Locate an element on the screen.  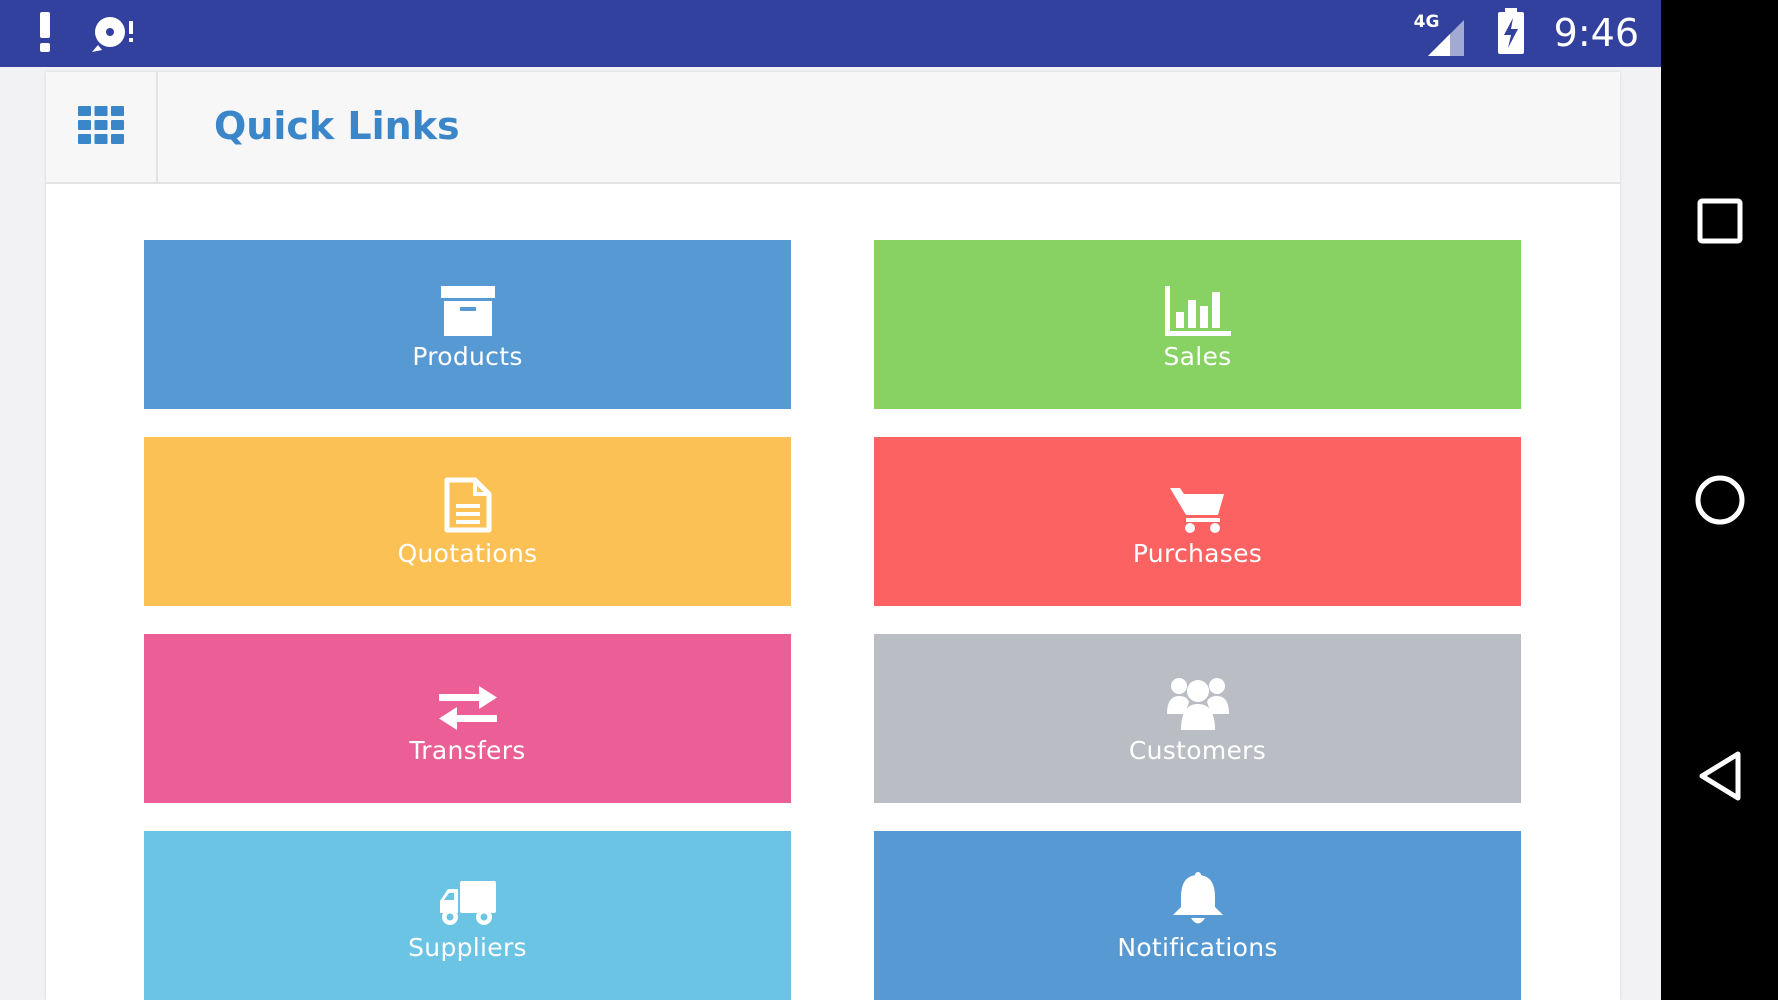
purchases-tile: Purchases is located at coordinates (1197, 521).